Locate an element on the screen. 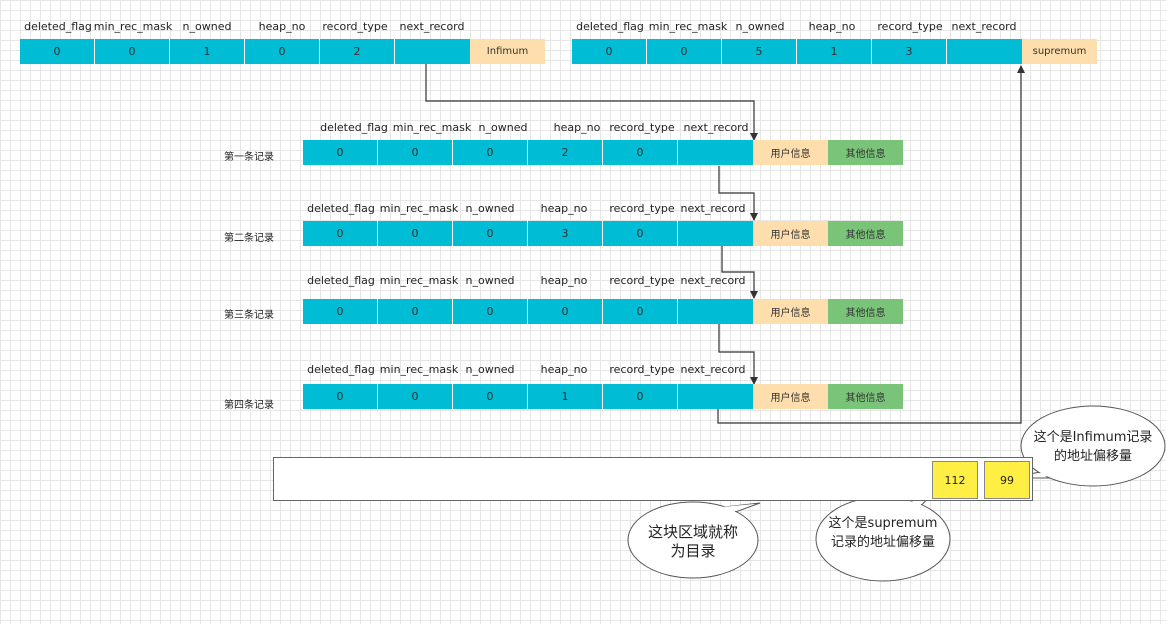  infimum-column-header-0: deleted_flag is located at coordinates (58, 26).